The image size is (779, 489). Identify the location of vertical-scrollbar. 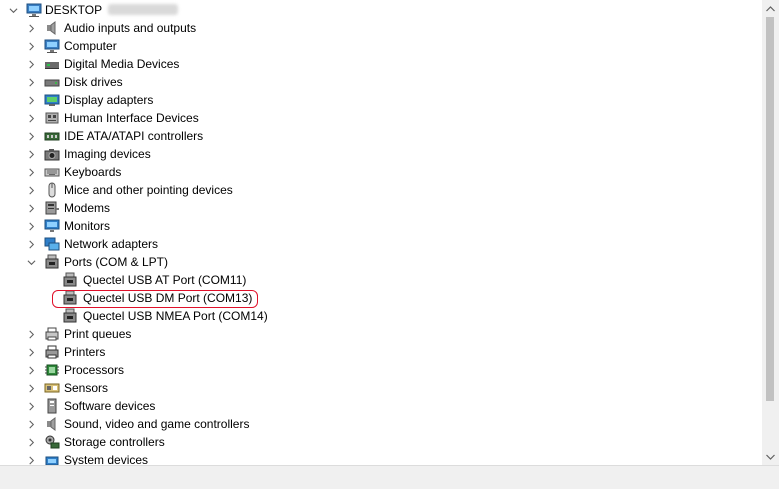
(770, 232).